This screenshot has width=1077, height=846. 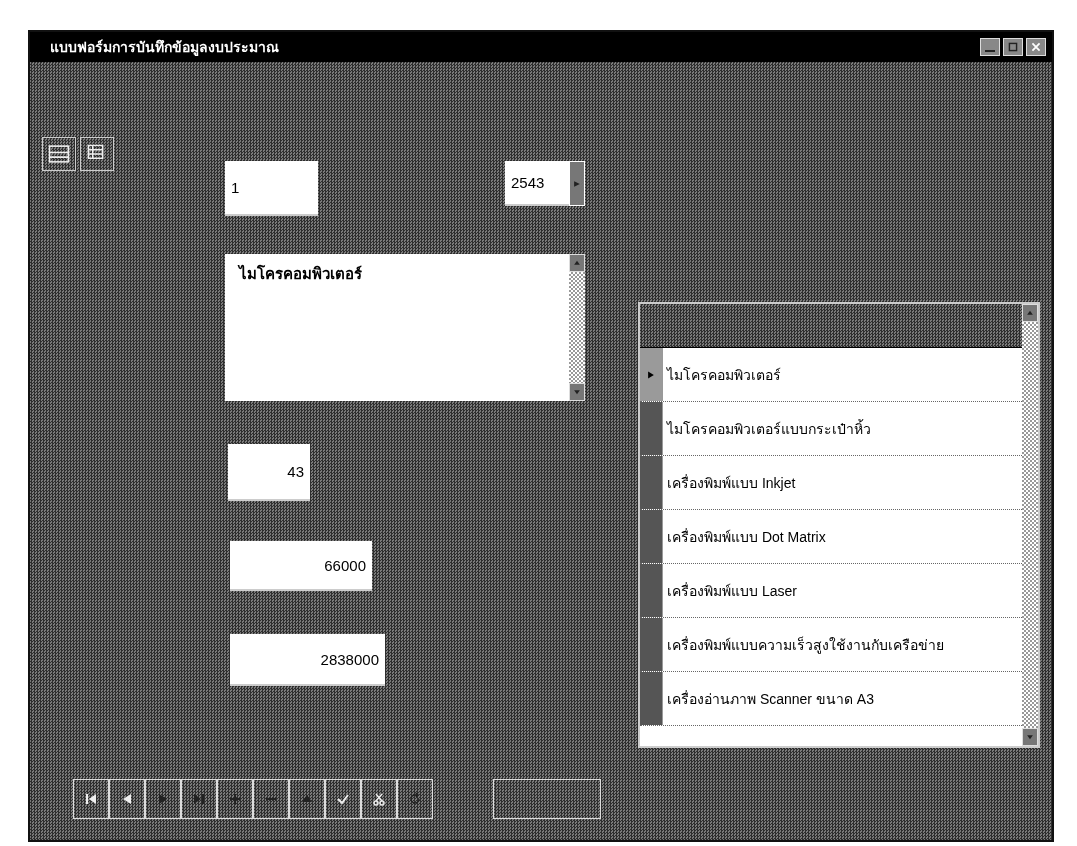 I want to click on last-icon, so click(x=199, y=799).